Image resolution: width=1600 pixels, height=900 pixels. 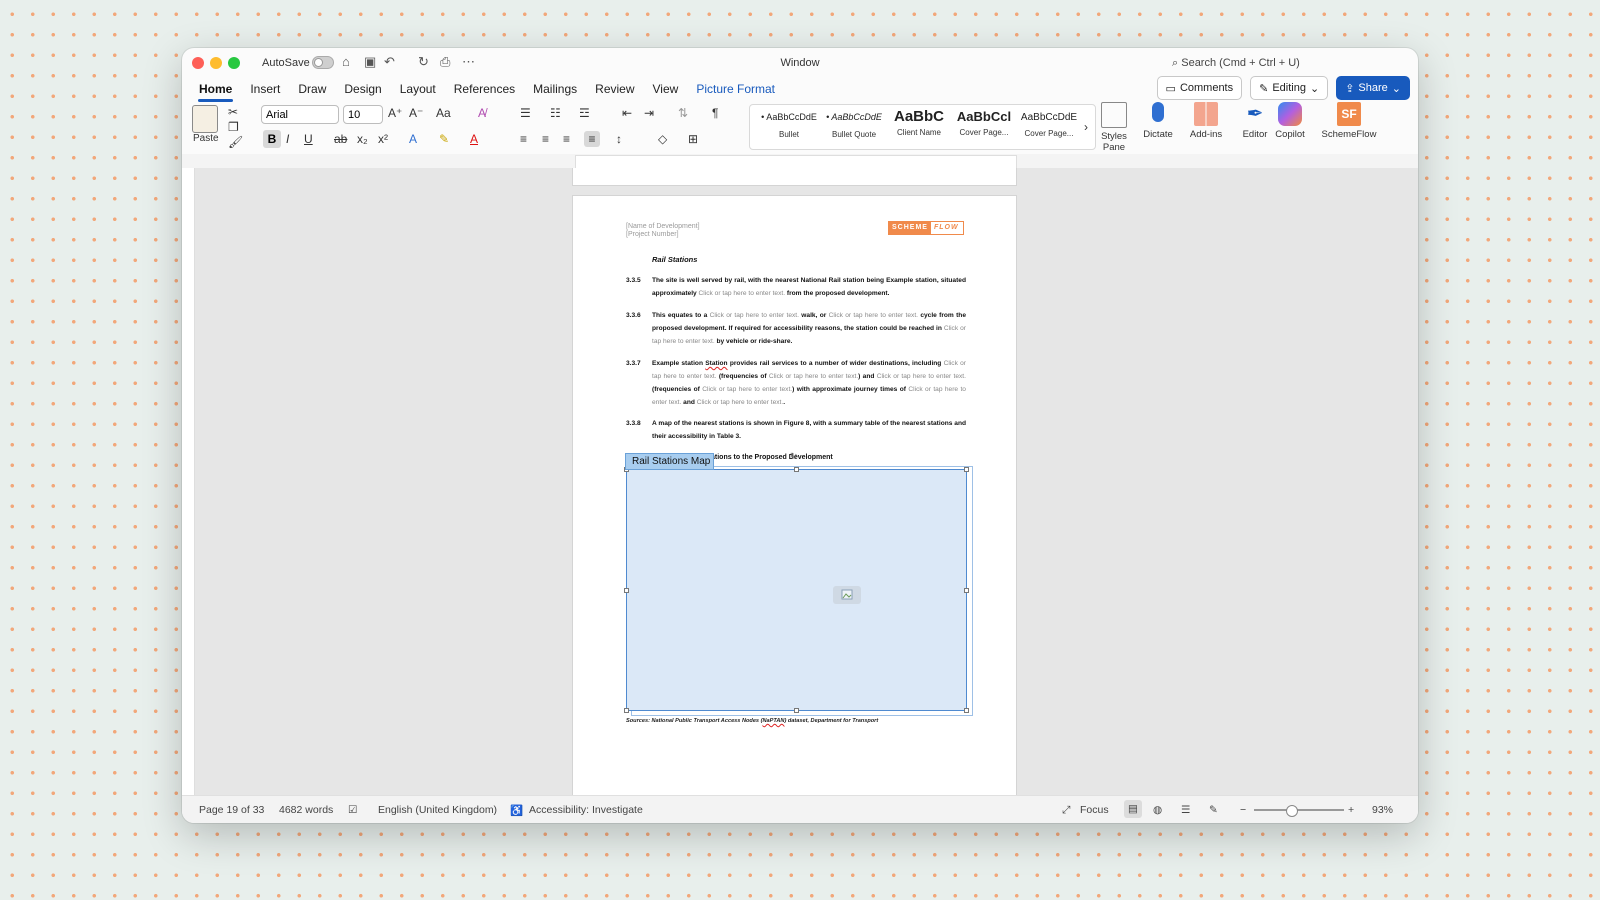 What do you see at coordinates (800, 161) in the screenshot?
I see `horizontal-ruler` at bounding box center [800, 161].